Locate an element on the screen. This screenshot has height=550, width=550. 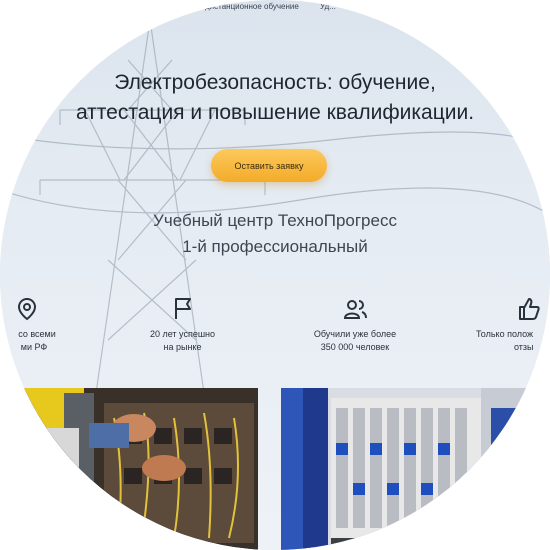
feature-regions-line2: ми РФ is located at coordinates (34, 347).